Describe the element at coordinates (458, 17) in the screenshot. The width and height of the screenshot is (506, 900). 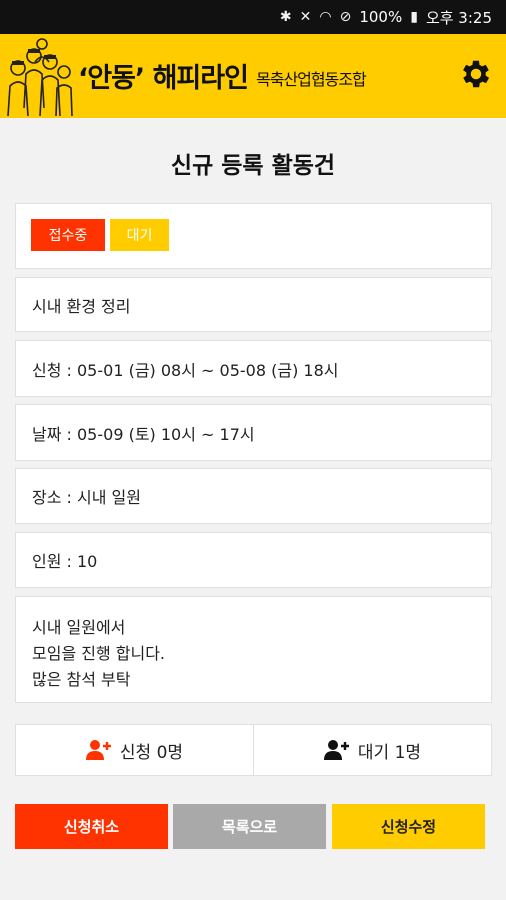
I see `clock: 오후 3:25` at that location.